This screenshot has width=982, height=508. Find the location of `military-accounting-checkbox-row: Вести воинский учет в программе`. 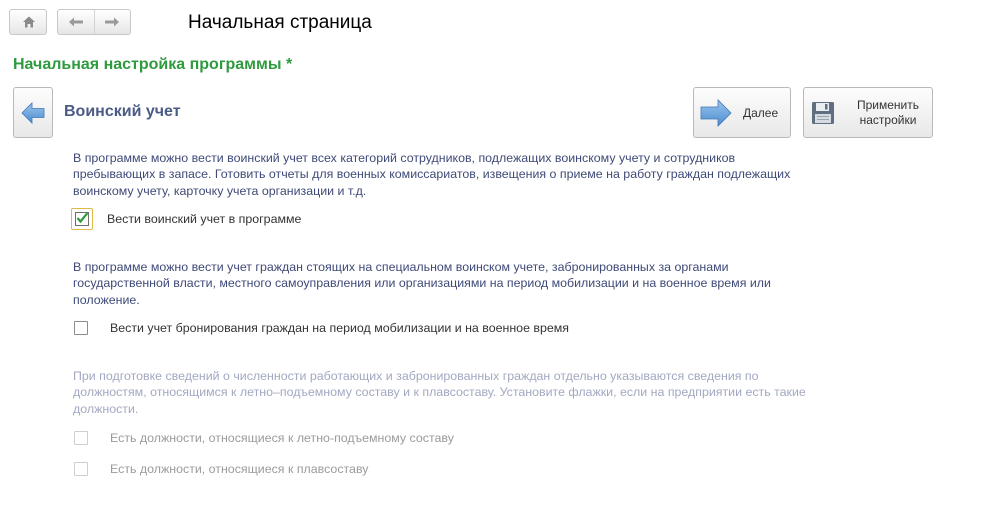

military-accounting-checkbox-row: Вести воинский учет в программе is located at coordinates (186, 219).